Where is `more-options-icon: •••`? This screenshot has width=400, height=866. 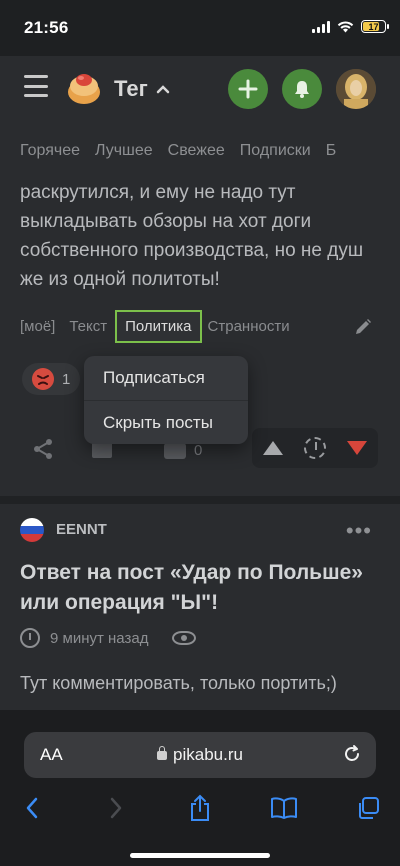 more-options-icon: ••• is located at coordinates (359, 531).